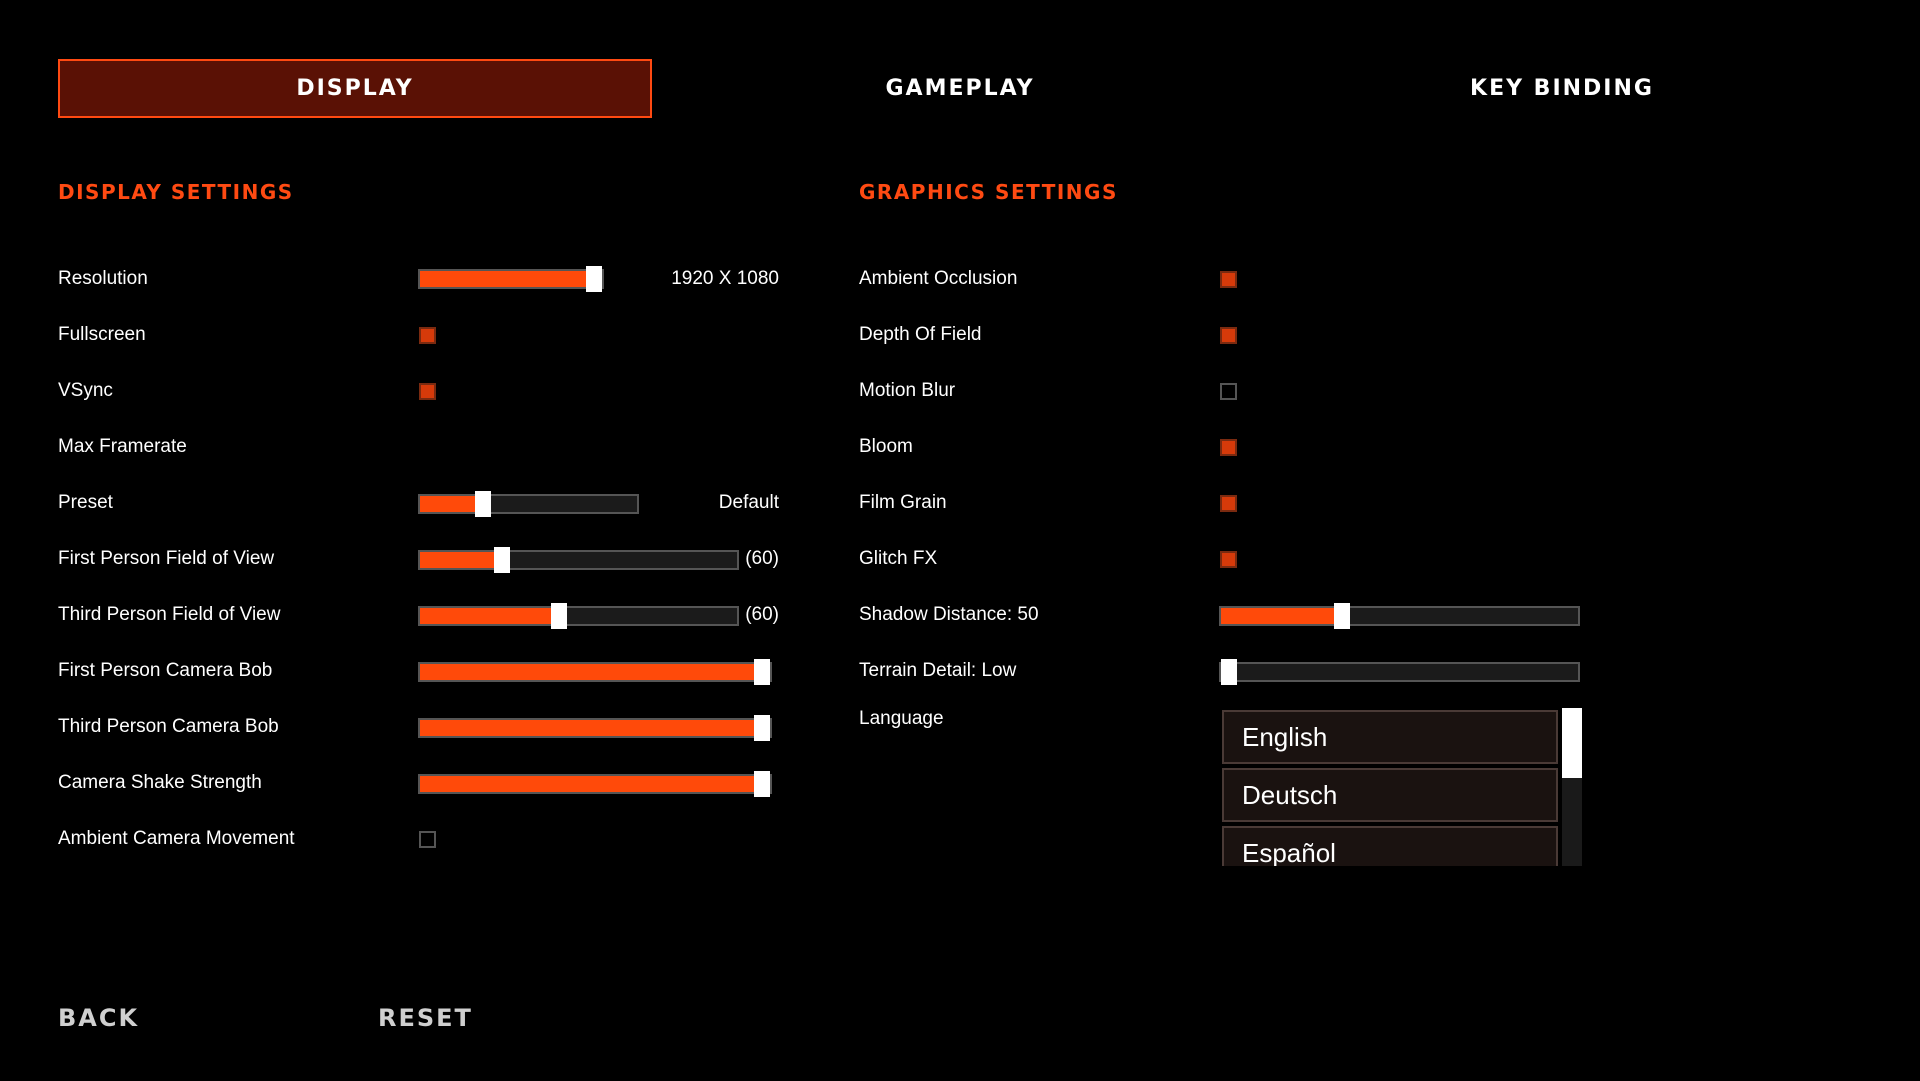 Image resolution: width=1920 pixels, height=1081 pixels. What do you see at coordinates (482, 504) in the screenshot?
I see `preset-slider-handle` at bounding box center [482, 504].